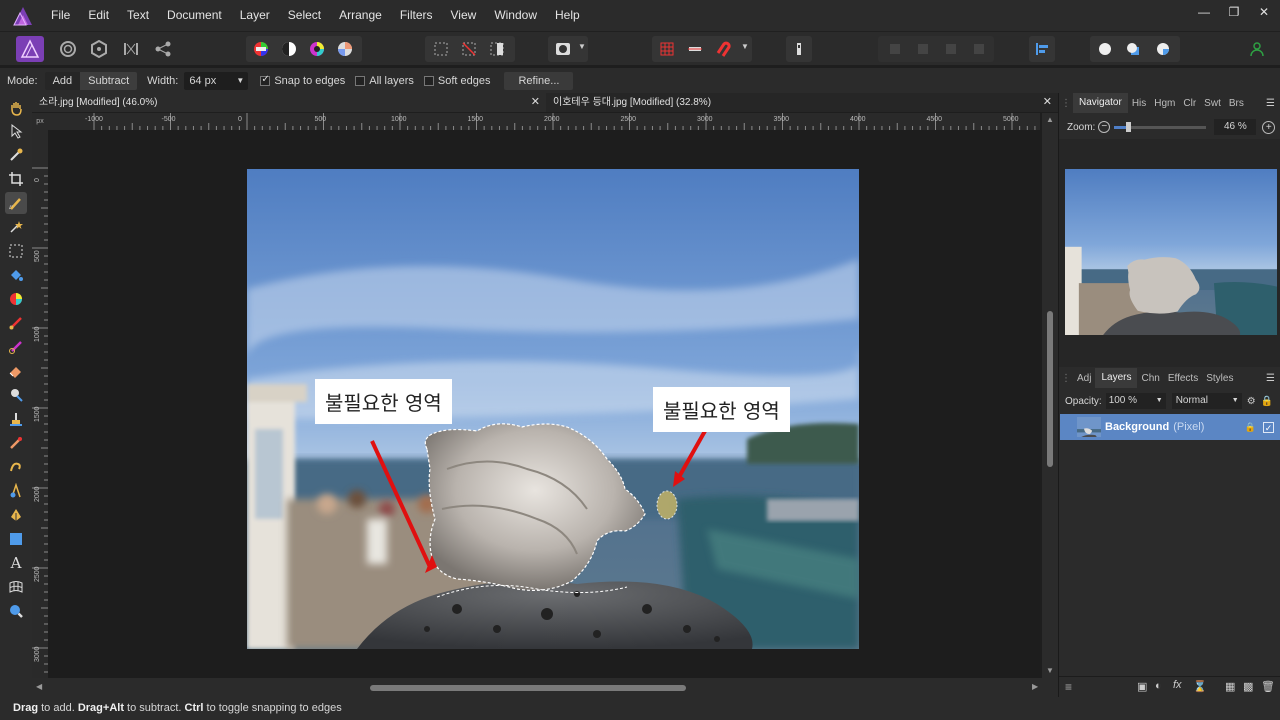 This screenshot has width=1280, height=720. I want to click on menu-filters: Filters, so click(416, 15).